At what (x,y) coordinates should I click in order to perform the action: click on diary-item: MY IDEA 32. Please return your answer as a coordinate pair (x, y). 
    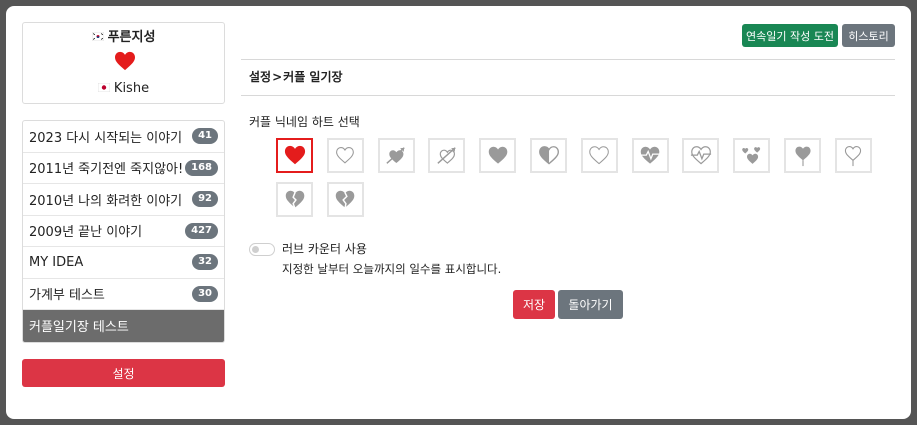
    Looking at the image, I should click on (123, 263).